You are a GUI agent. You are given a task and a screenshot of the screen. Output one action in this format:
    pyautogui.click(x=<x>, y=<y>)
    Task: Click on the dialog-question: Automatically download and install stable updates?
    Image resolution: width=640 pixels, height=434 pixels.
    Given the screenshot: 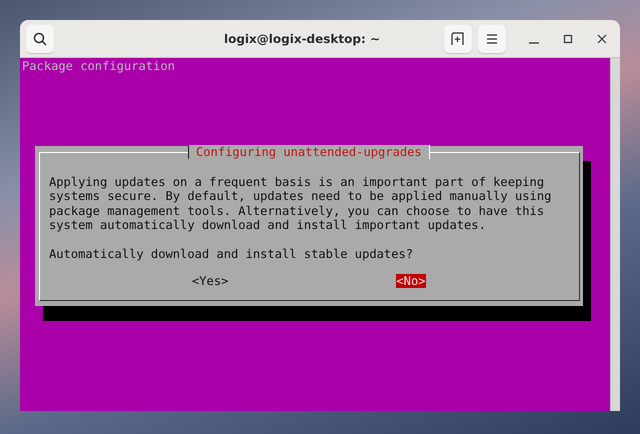 What is the action you would take?
    pyautogui.click(x=231, y=254)
    